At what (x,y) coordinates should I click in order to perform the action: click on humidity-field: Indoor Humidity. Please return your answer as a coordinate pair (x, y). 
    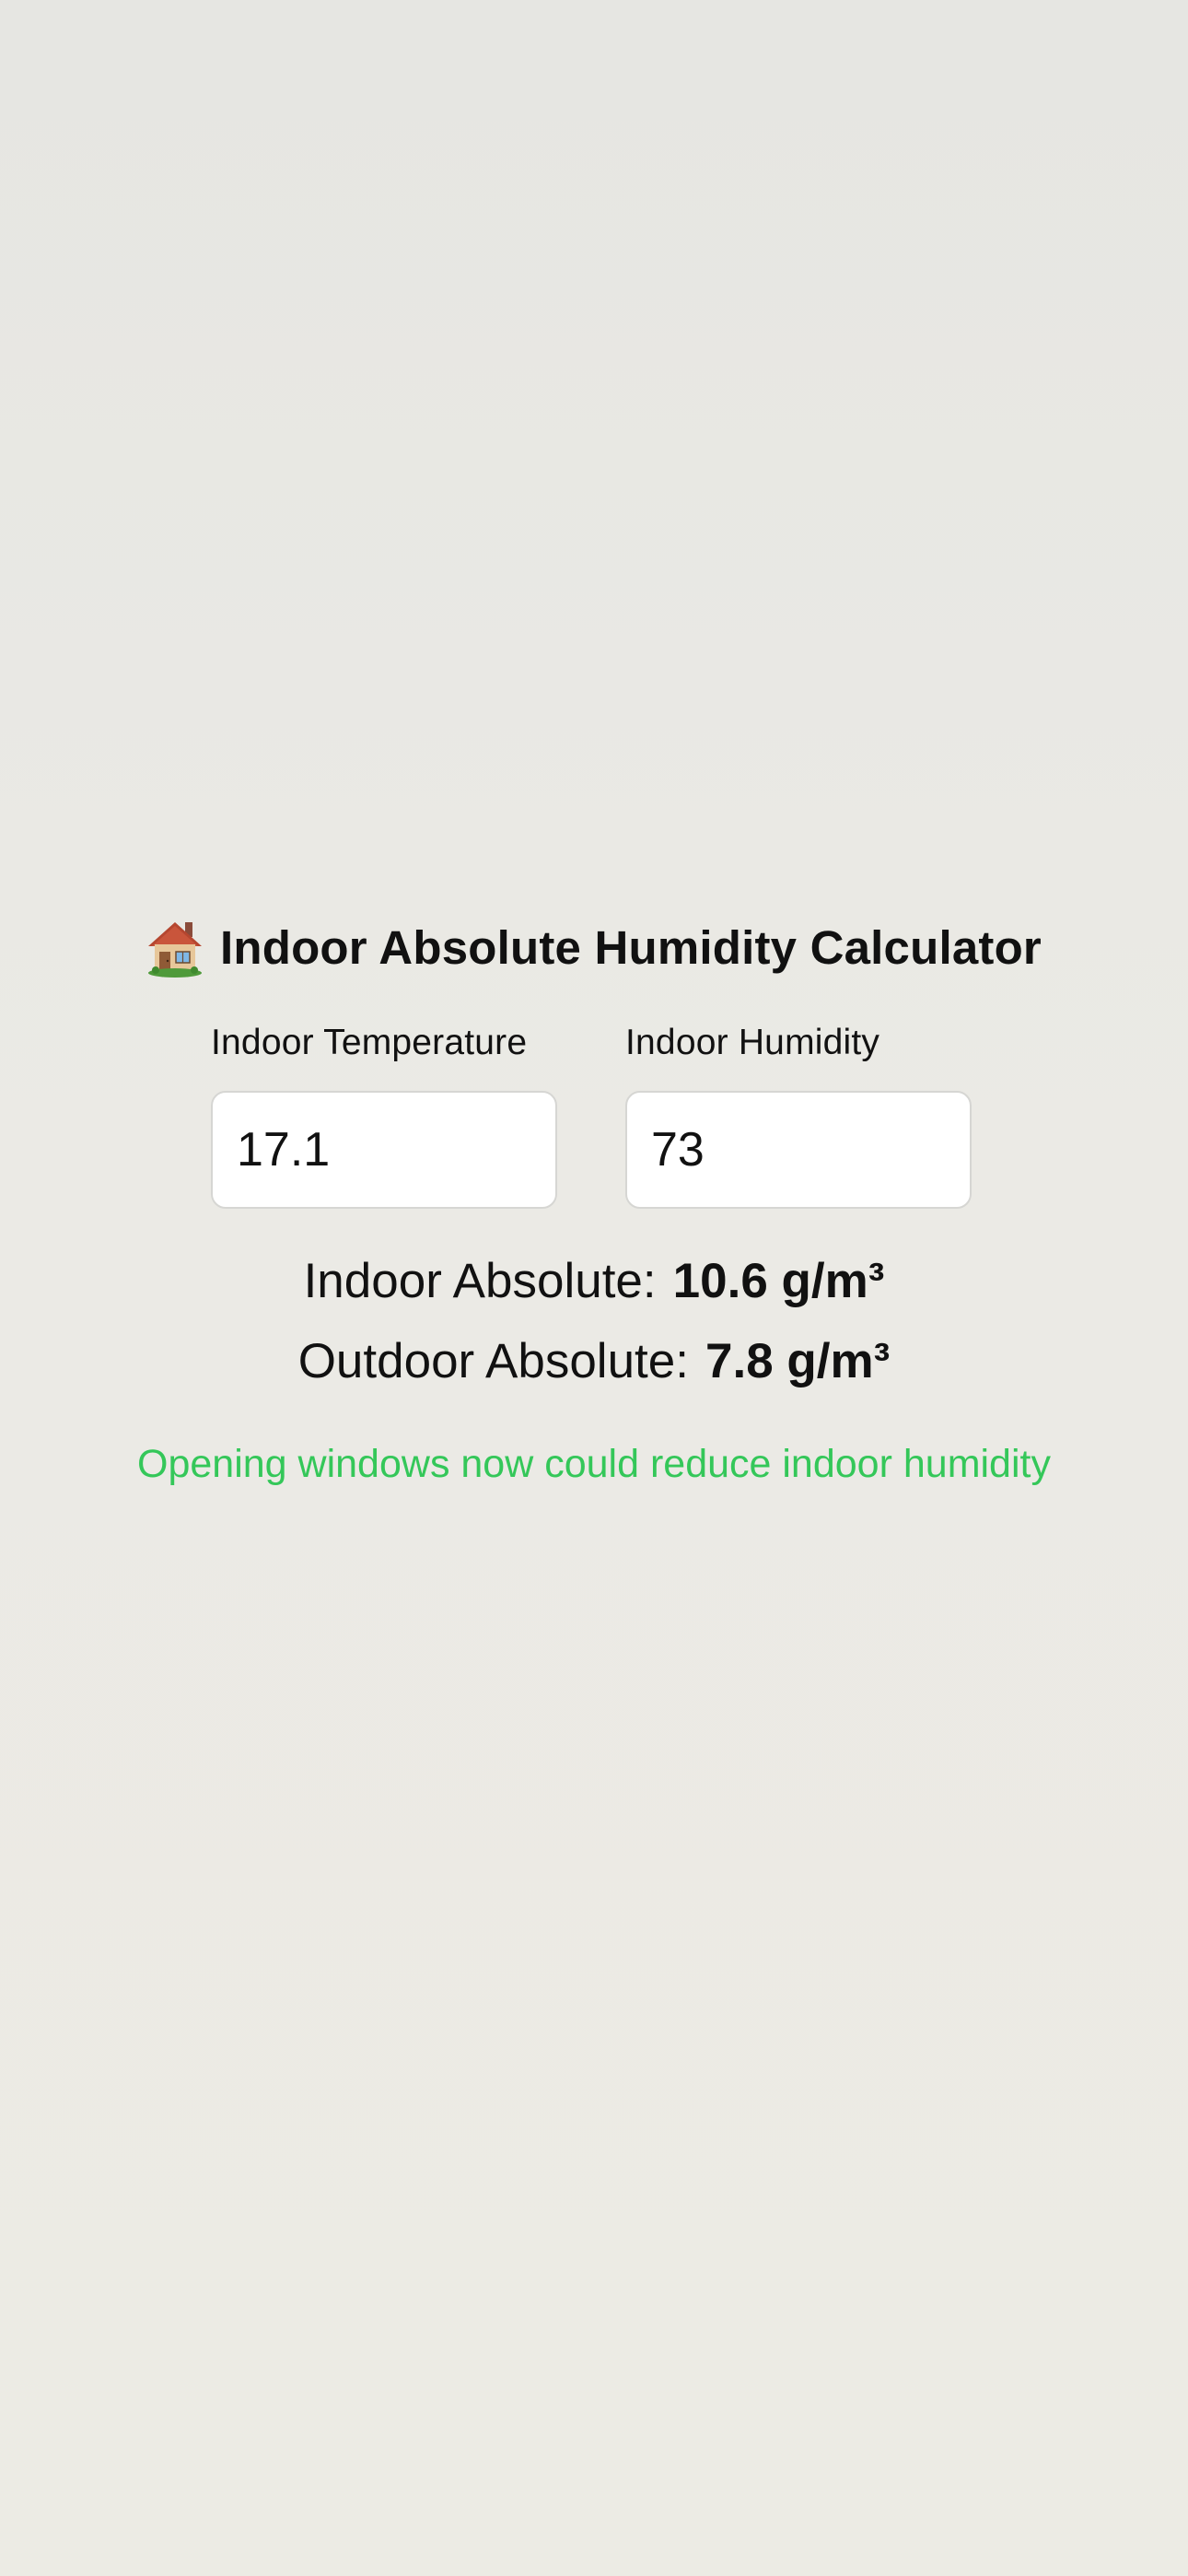
    Looking at the image, I should click on (800, 1116).